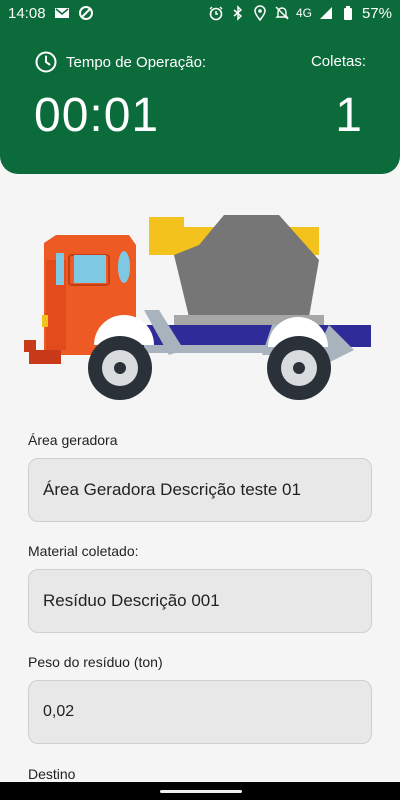  I want to click on collections-count: 1, so click(348, 115).